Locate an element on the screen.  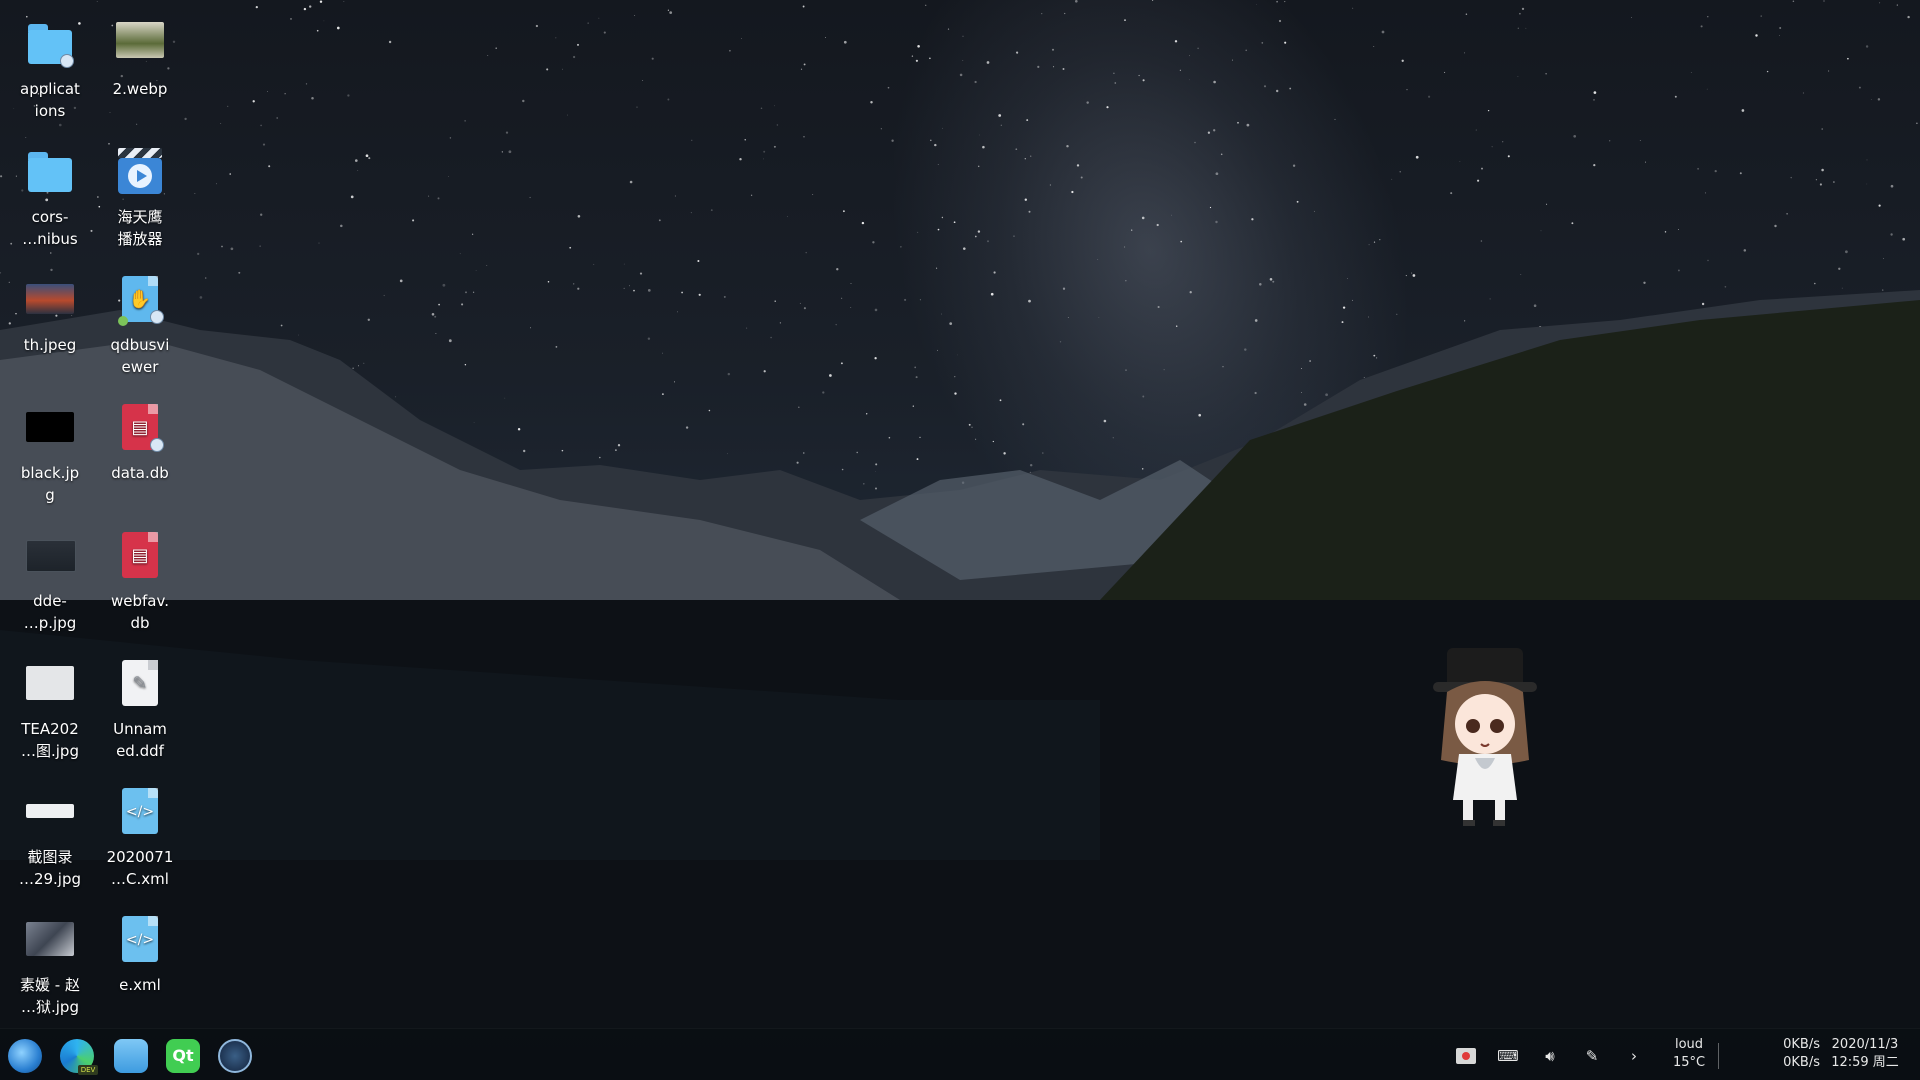
clock-widget: 2020/11/3 12:59 周二 is located at coordinates (1865, 1054).